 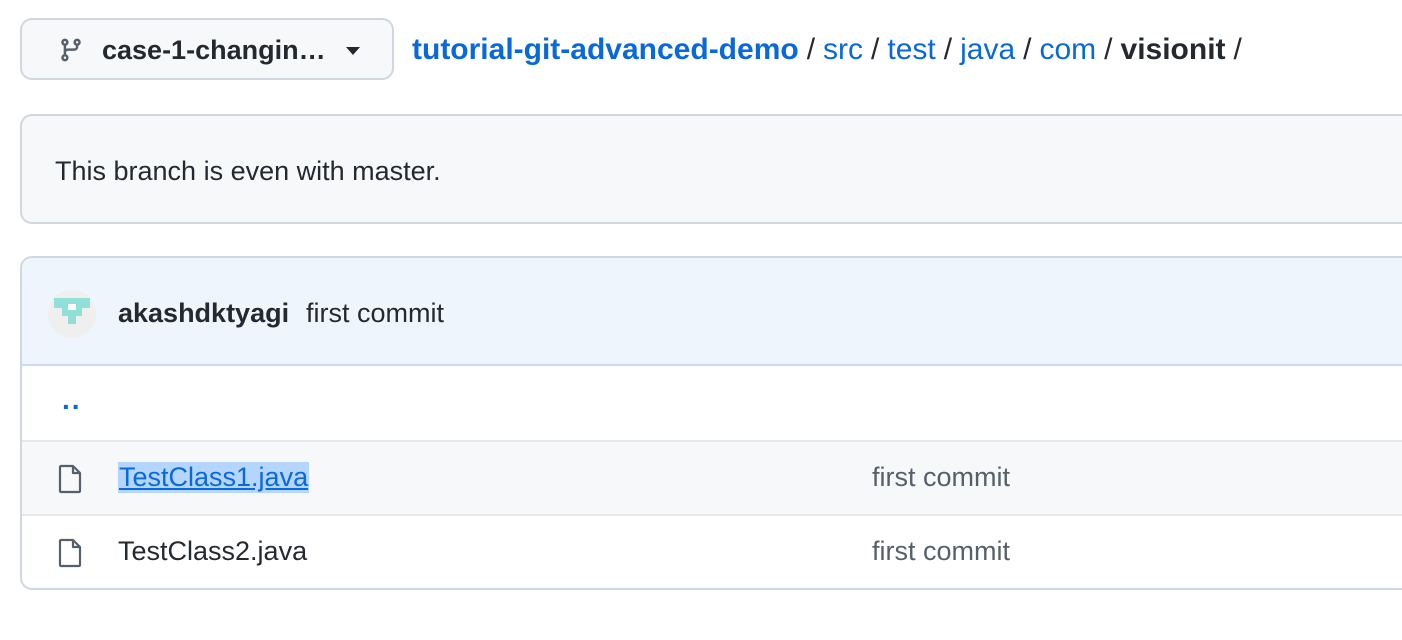 What do you see at coordinates (843, 49) in the screenshot?
I see `breadcrumb-link-src: src` at bounding box center [843, 49].